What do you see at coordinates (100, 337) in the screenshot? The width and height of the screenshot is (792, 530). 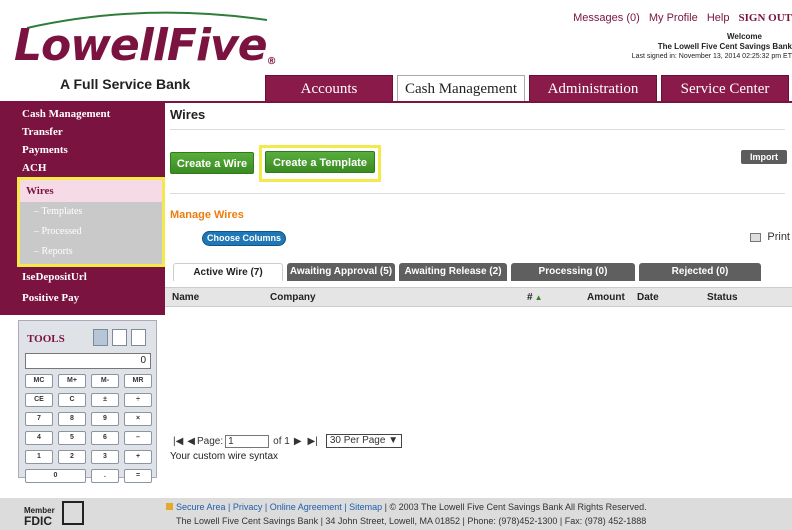 I see `calculator-icon` at bounding box center [100, 337].